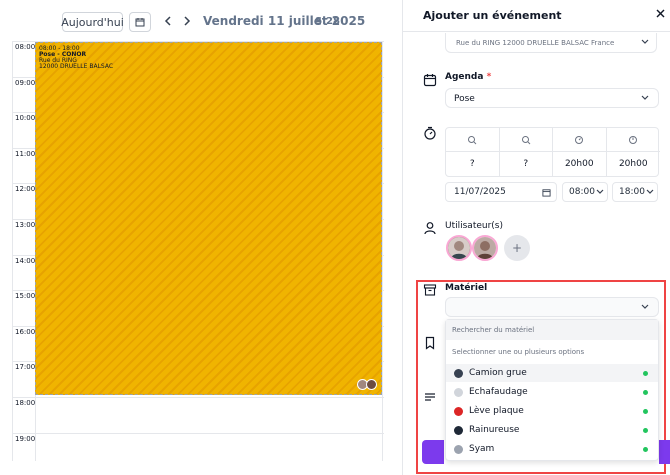 This screenshot has width=670, height=475. Describe the element at coordinates (76, 66) in the screenshot. I see `event-address-line2: 12000 DRUELLE BALSAC` at that location.